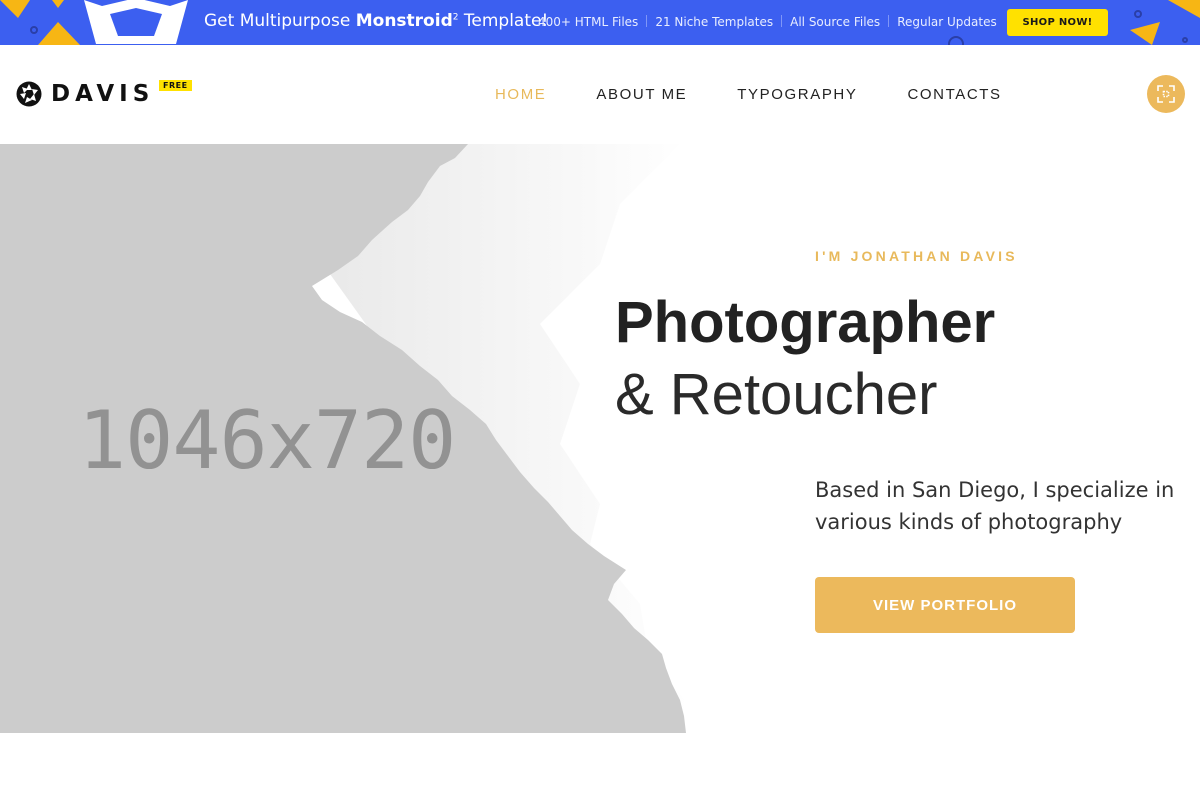  I want to click on nav-item-contacts: CONTACTS, so click(954, 94).